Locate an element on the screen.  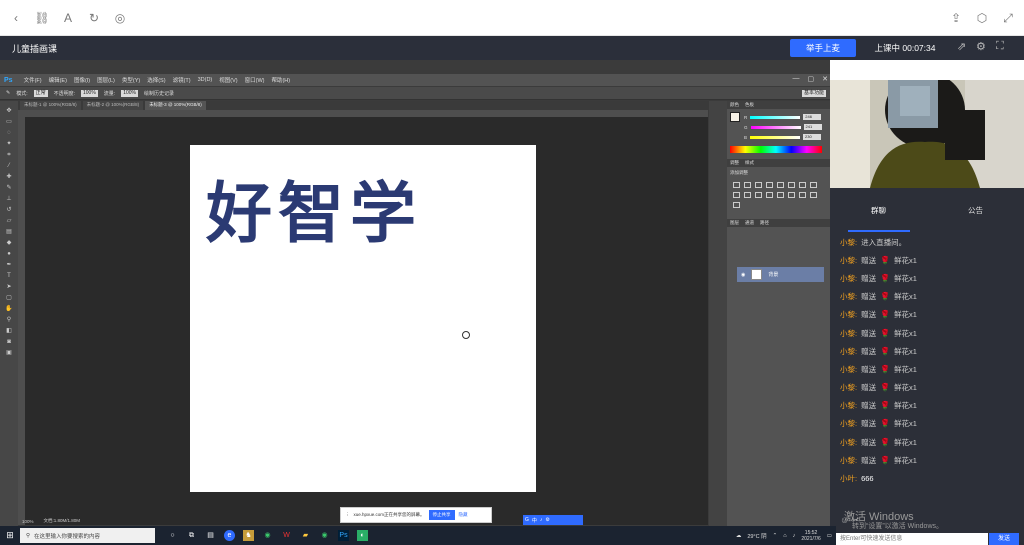
stop-share-button: 停止共享 is located at coordinates (441, 515).